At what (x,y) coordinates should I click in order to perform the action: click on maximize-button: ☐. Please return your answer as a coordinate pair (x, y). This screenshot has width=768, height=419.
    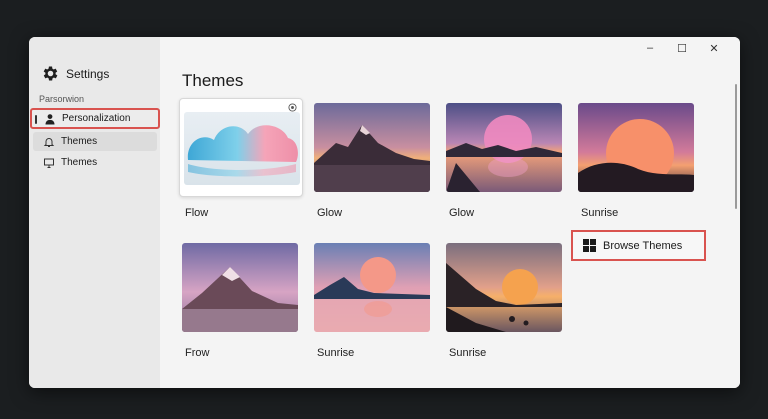
    Looking at the image, I should click on (682, 48).